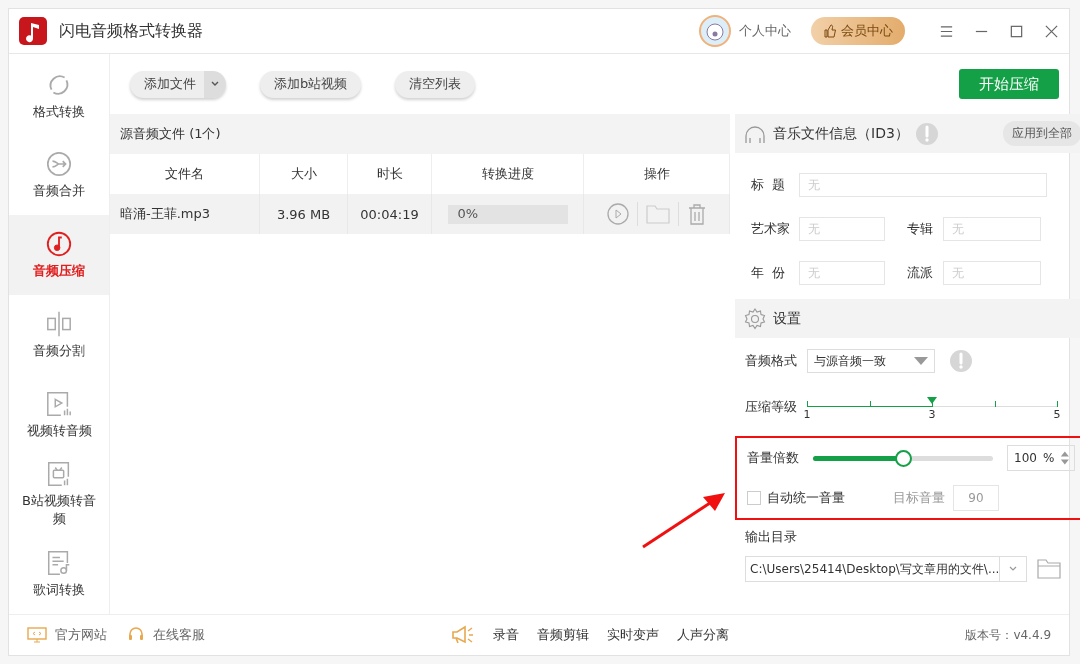  Describe the element at coordinates (871, 361) in the screenshot. I see `format-dropdown: 与源音频一致` at that location.